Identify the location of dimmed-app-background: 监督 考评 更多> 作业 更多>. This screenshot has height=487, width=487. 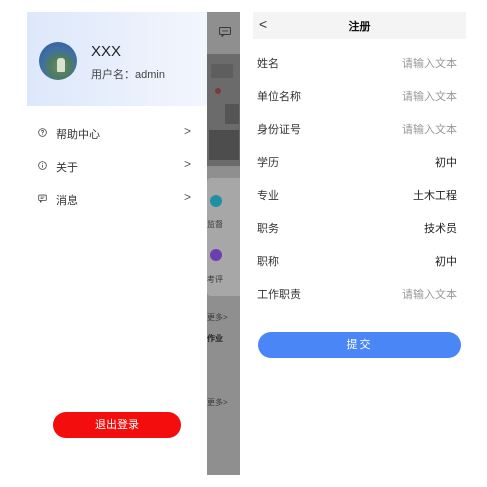
(223, 243).